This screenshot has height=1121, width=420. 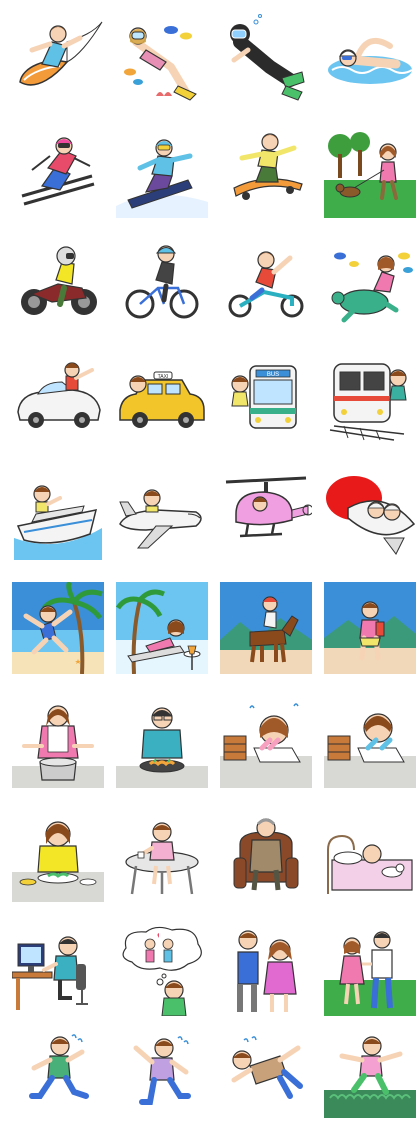 I want to click on sticker-studying-writing, so click(x=370, y=742).